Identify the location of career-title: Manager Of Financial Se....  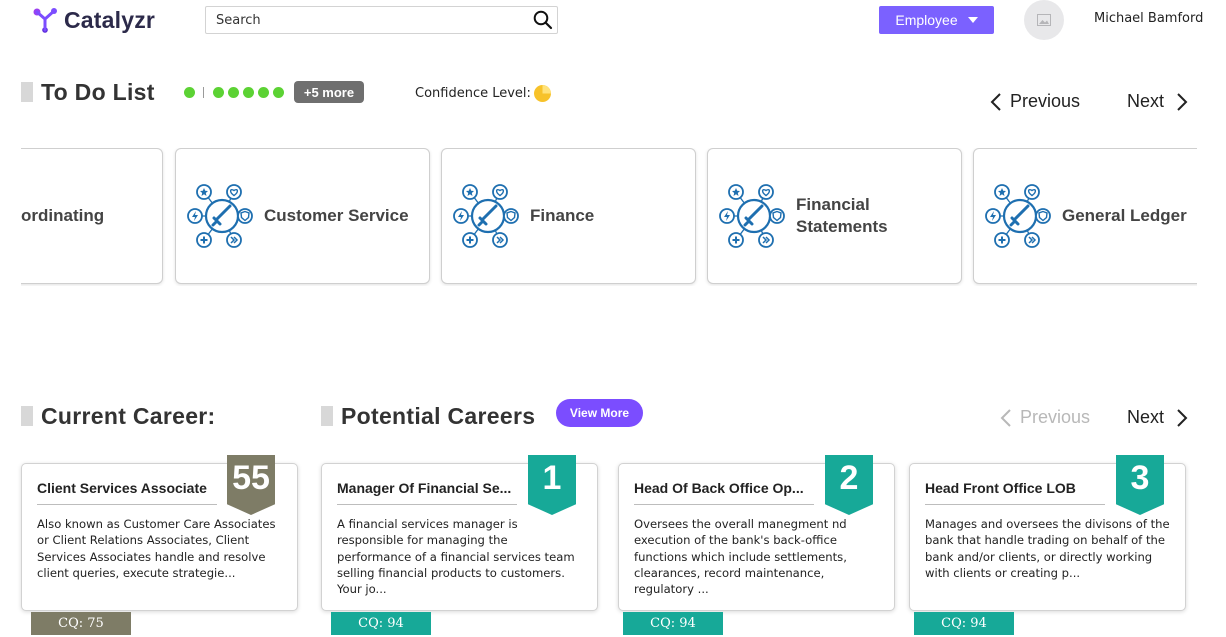
(424, 488).